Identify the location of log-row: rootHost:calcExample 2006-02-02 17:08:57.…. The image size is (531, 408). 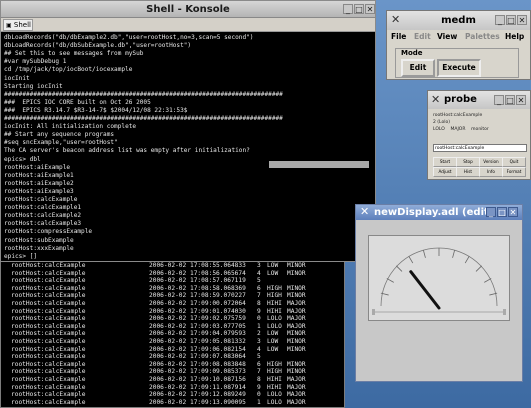
(171, 280).